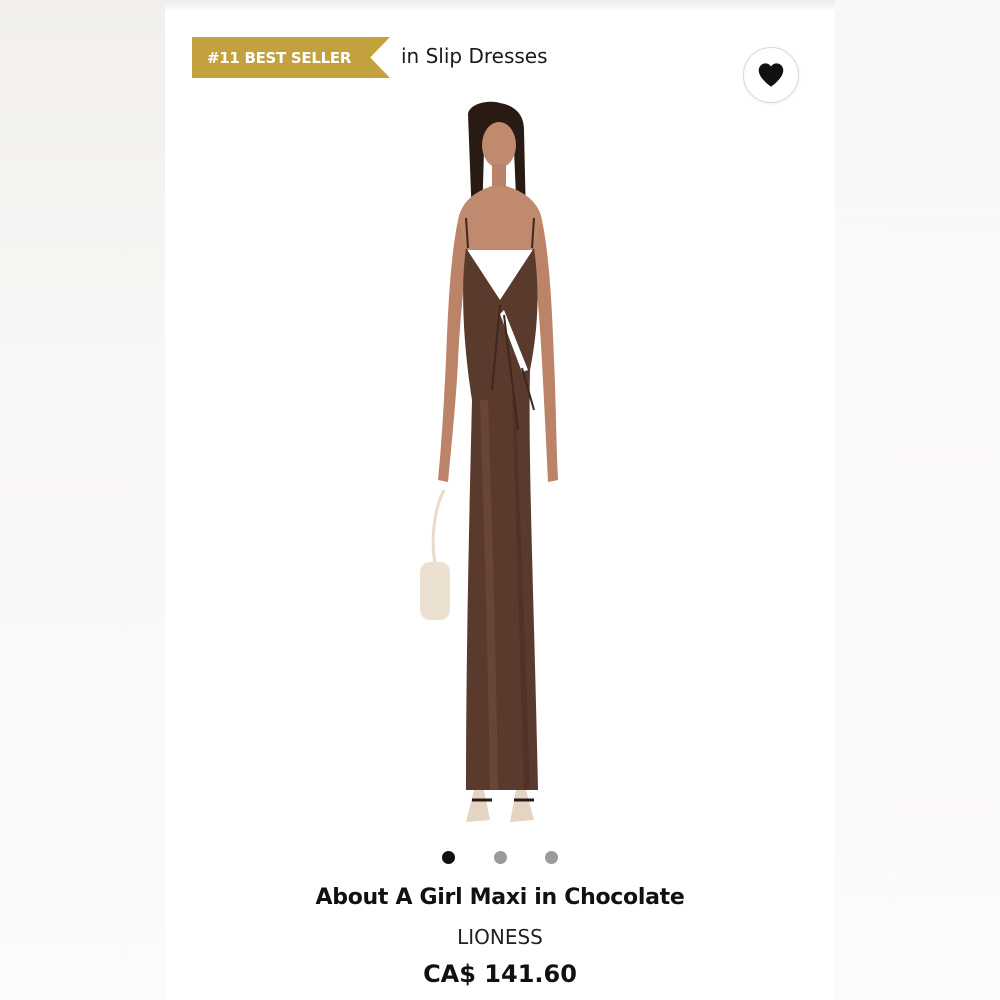 The width and height of the screenshot is (1000, 1000). What do you see at coordinates (474, 56) in the screenshot?
I see `best-seller-category: in Slip Dresses` at bounding box center [474, 56].